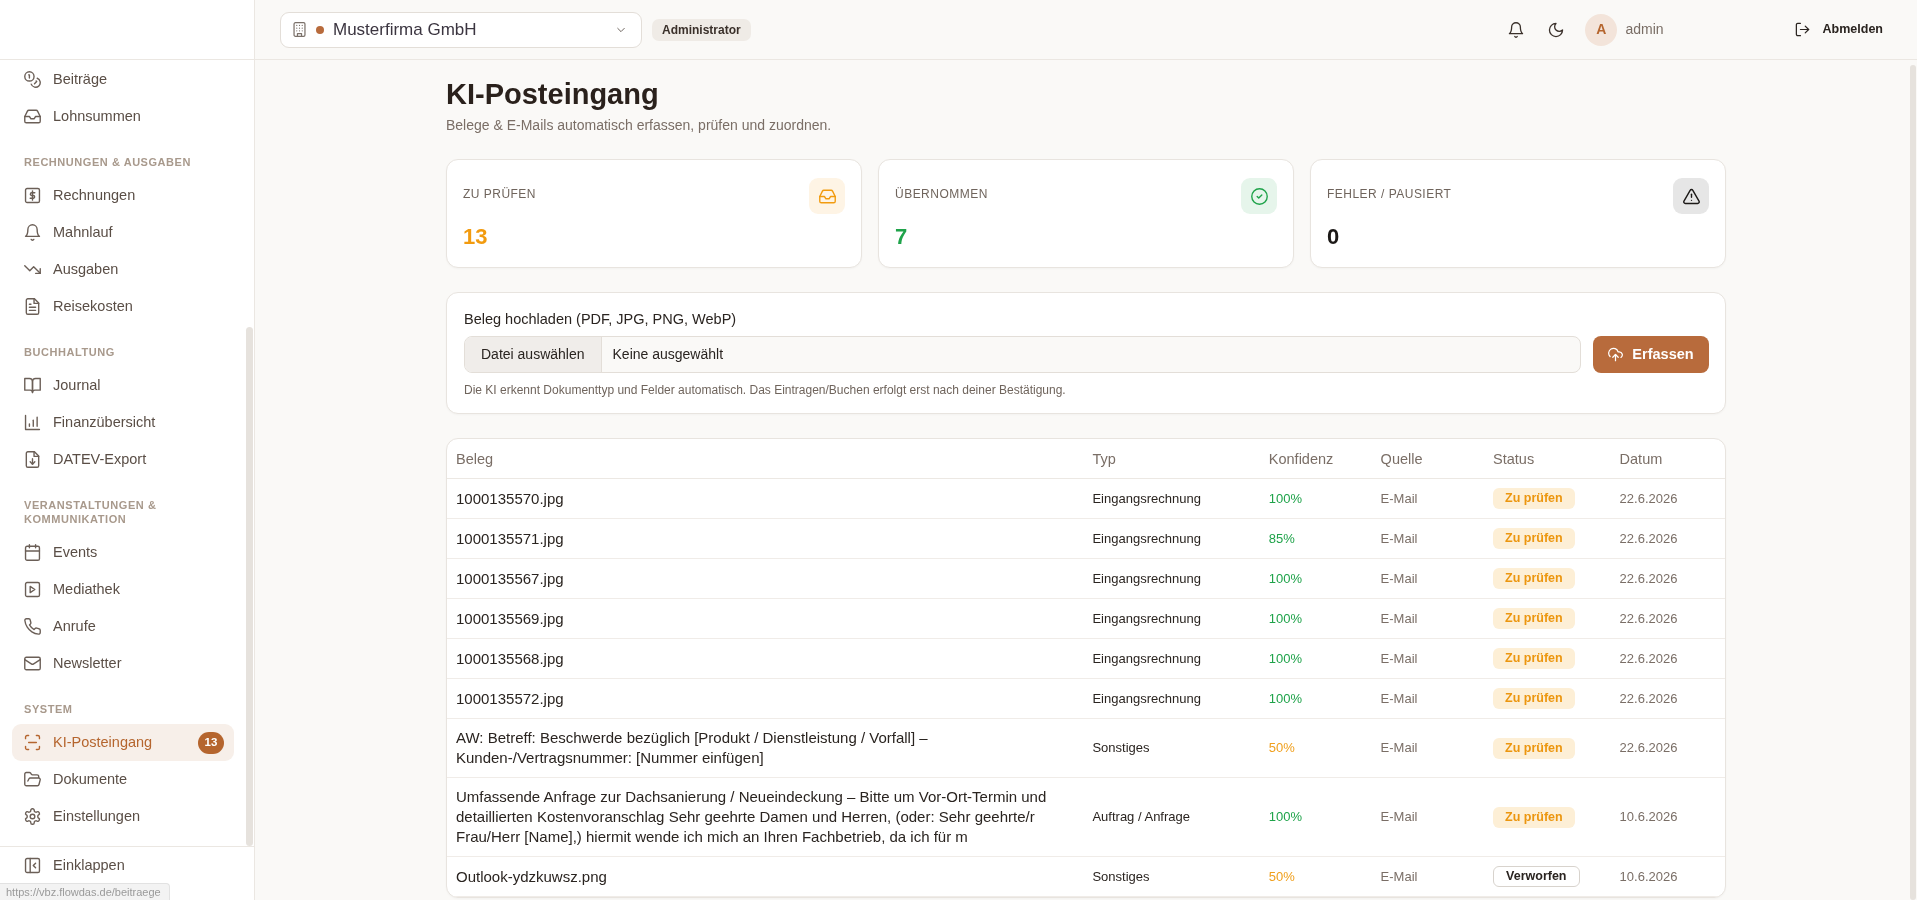 The image size is (1917, 900). What do you see at coordinates (123, 232) in the screenshot?
I see `sidebar-item: Mahnlauf` at bounding box center [123, 232].